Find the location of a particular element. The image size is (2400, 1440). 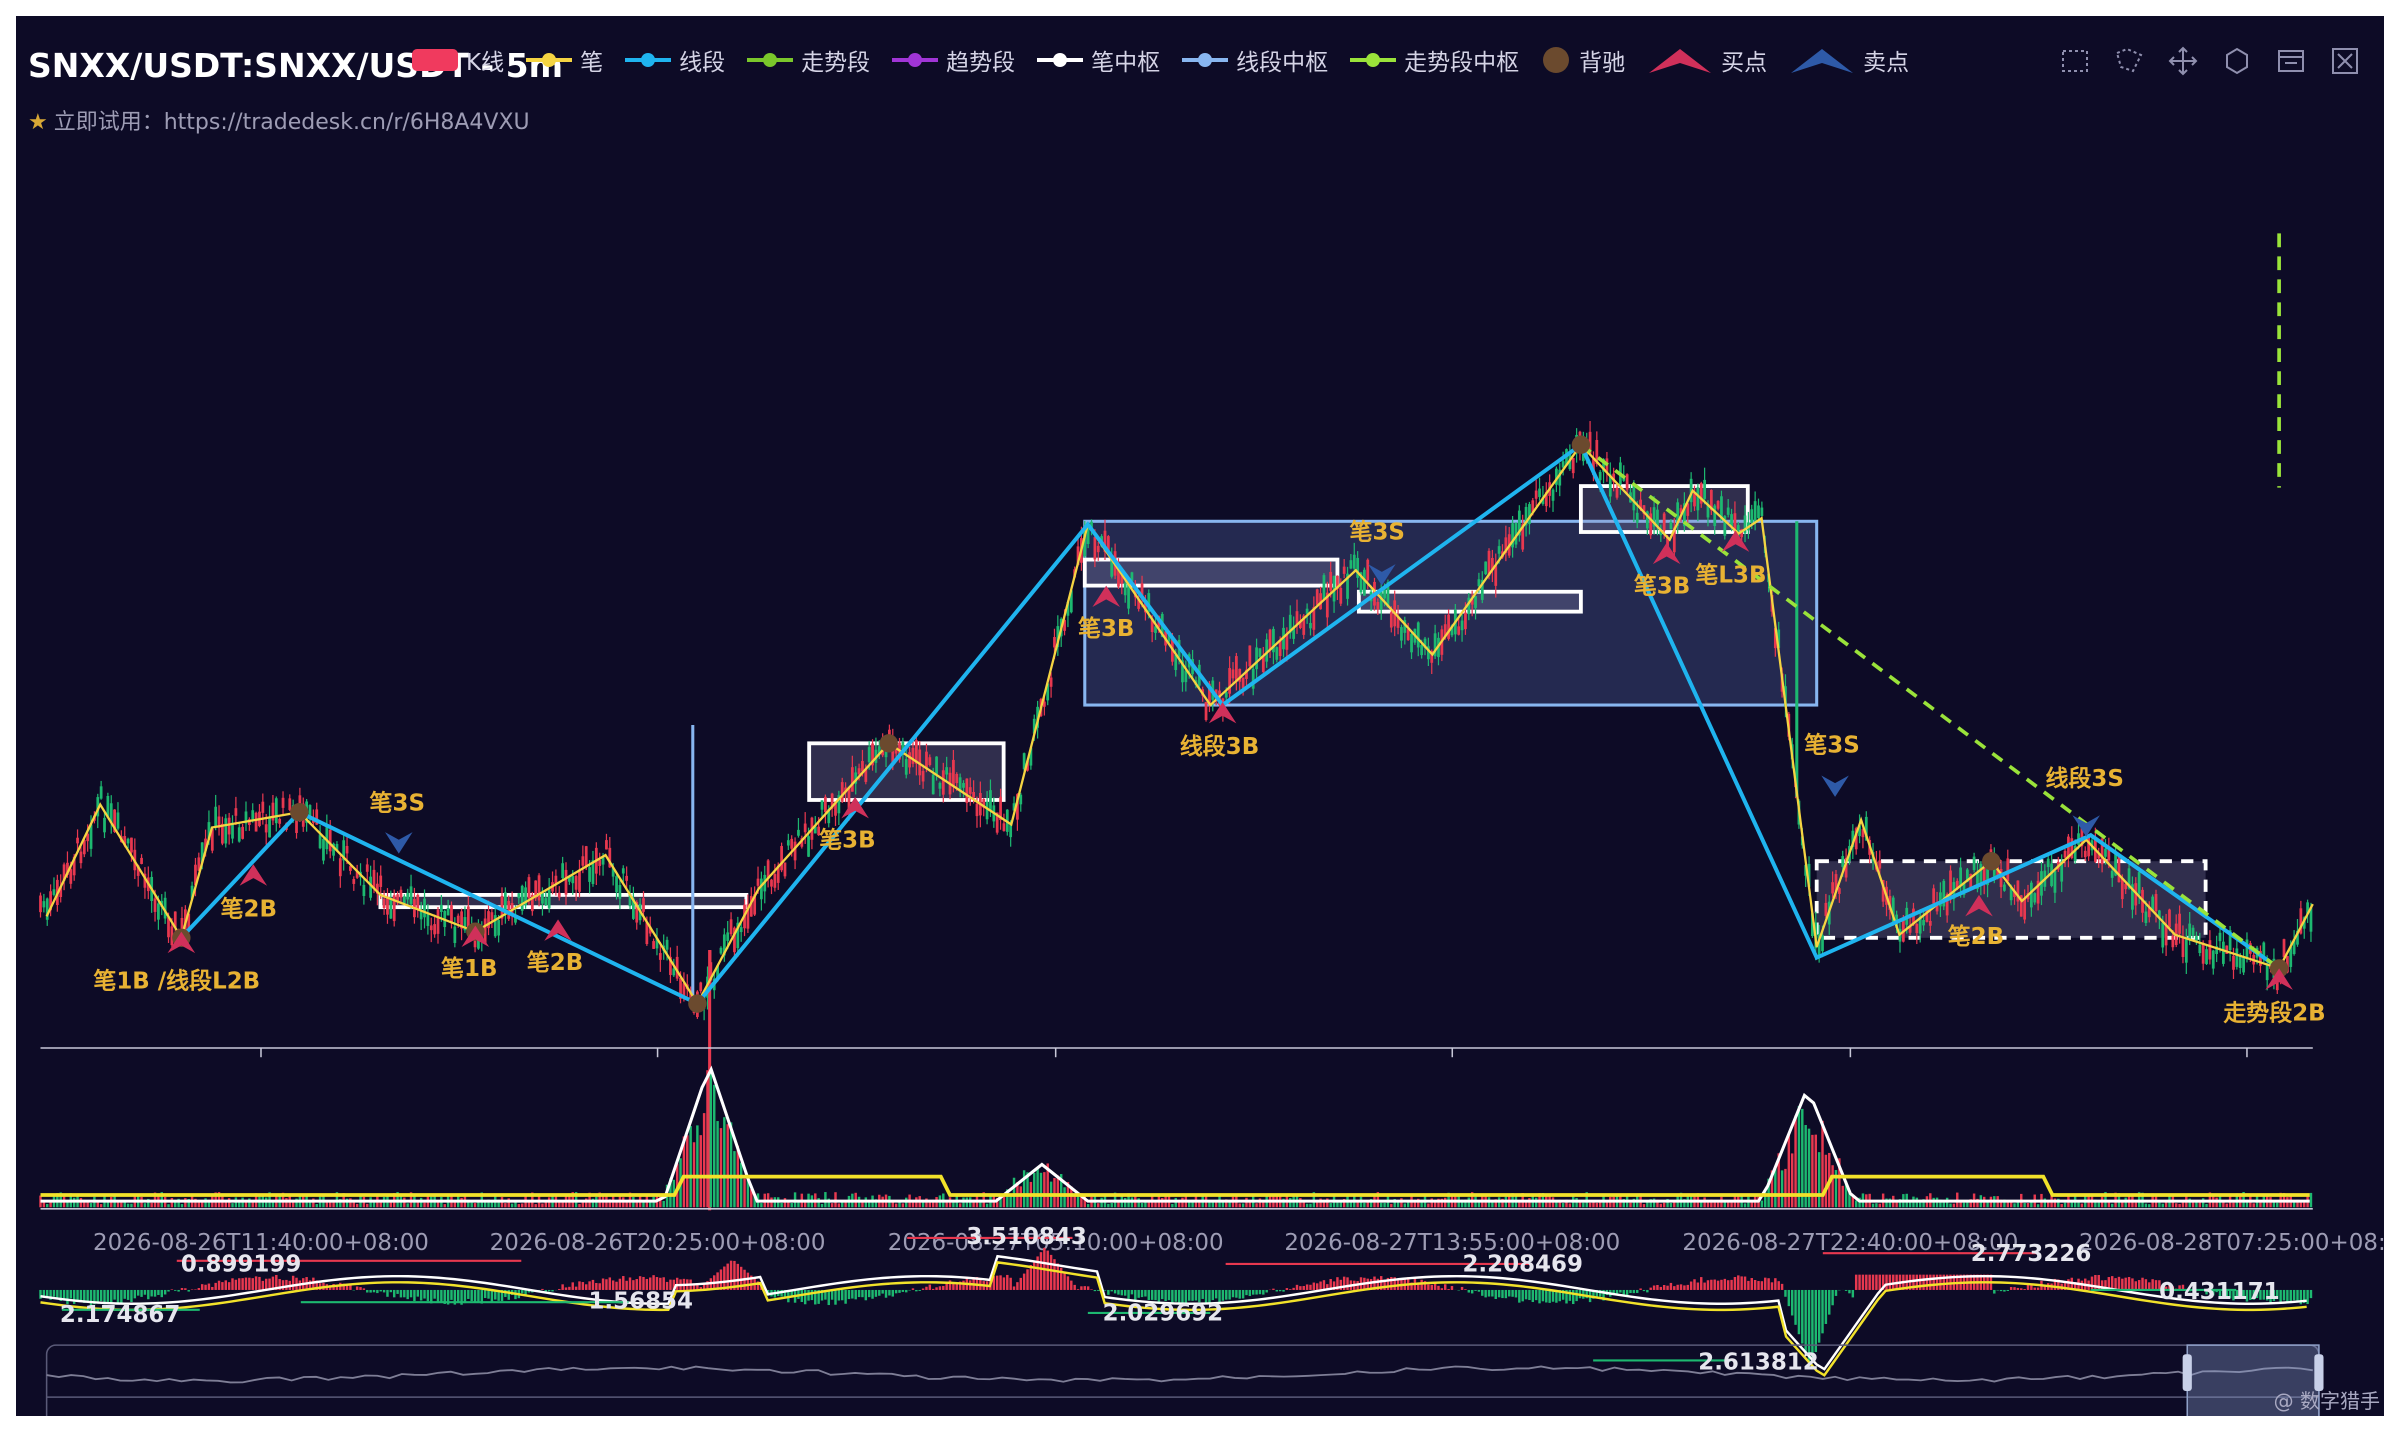

box-zoom-icon is located at coordinates (2075, 61).